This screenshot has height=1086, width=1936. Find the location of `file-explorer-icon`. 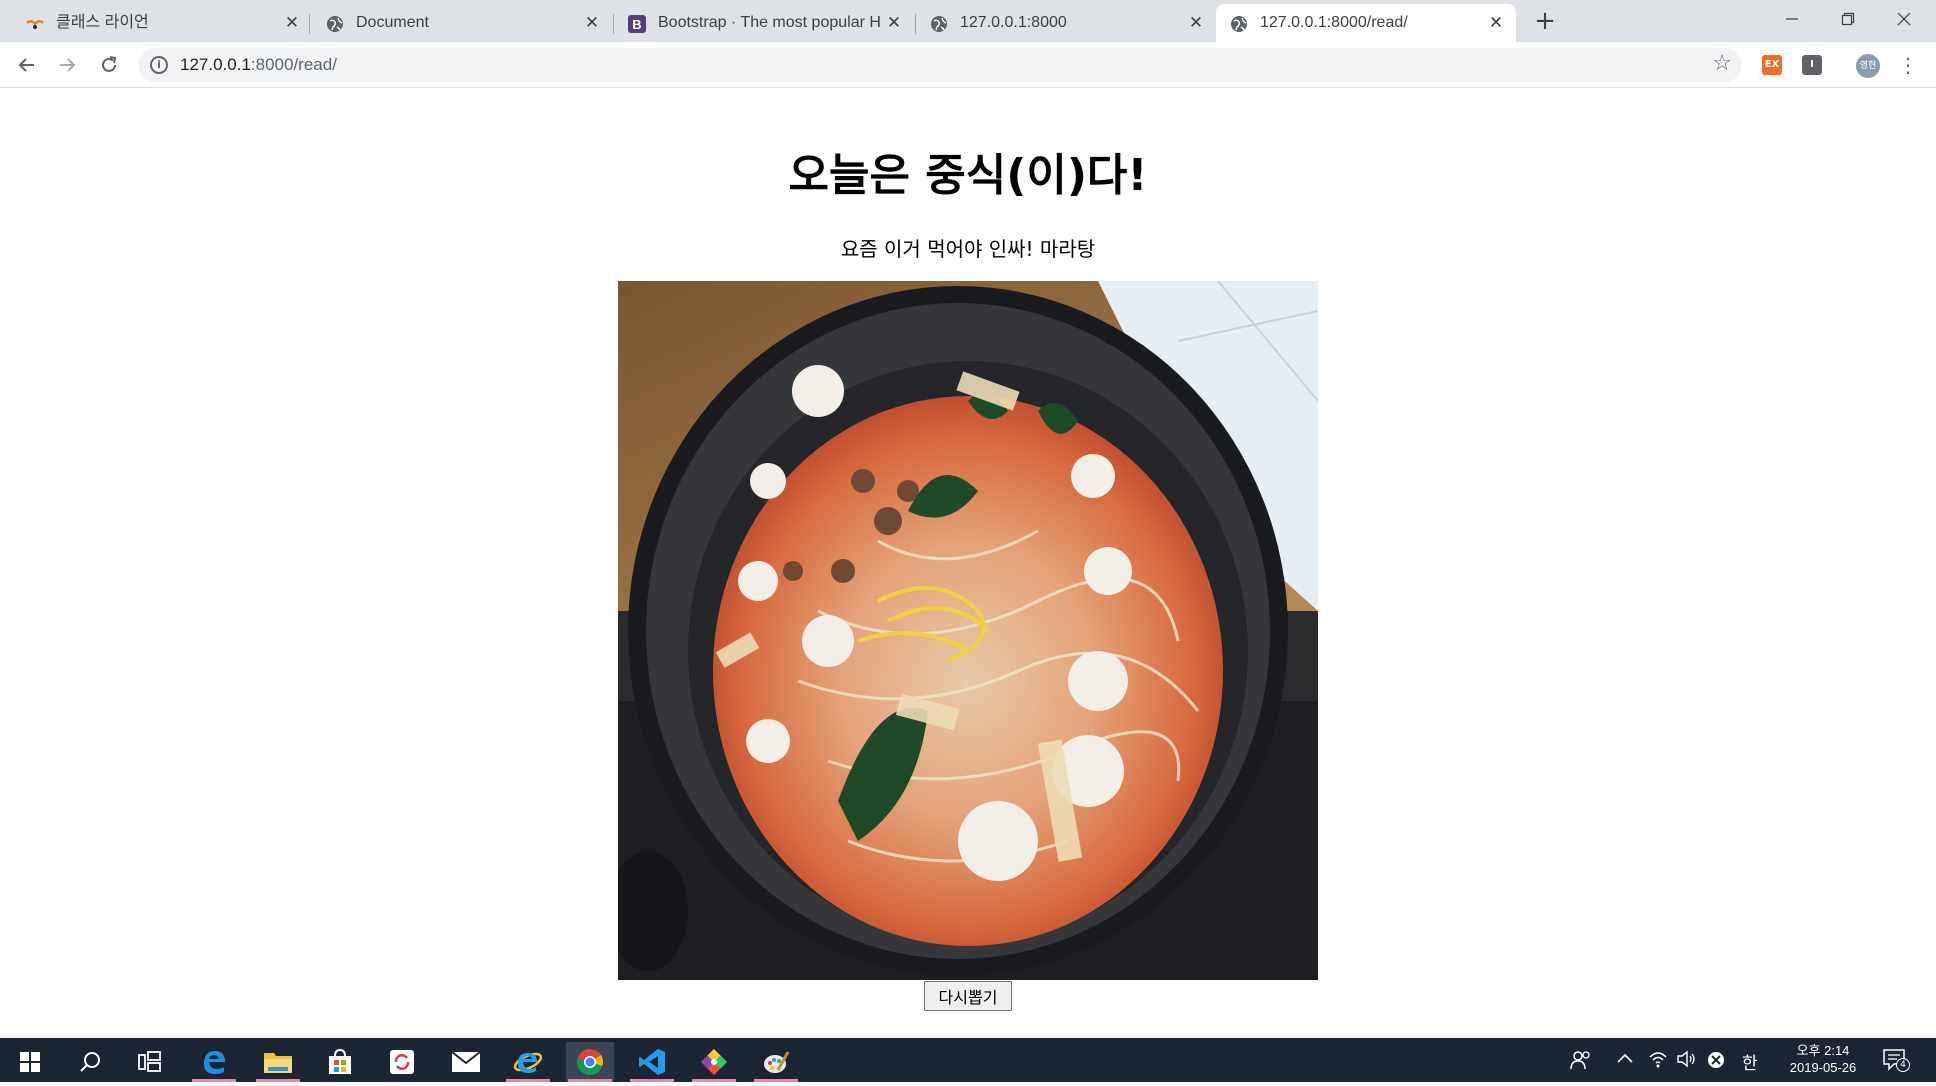

file-explorer-icon is located at coordinates (278, 1063).